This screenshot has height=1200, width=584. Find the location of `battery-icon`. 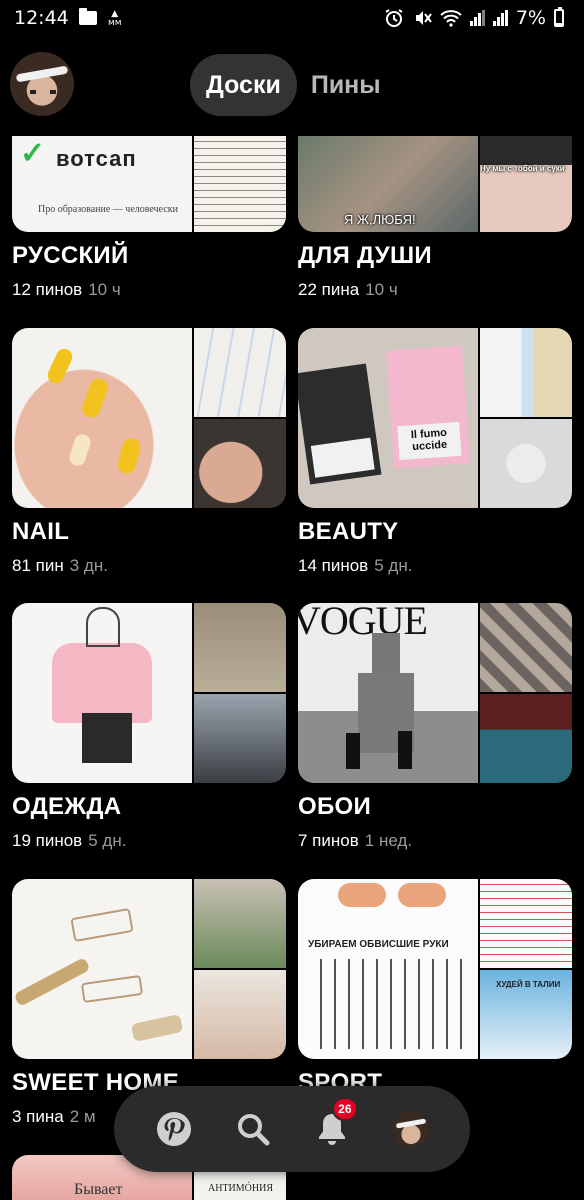

battery-icon is located at coordinates (559, 17).